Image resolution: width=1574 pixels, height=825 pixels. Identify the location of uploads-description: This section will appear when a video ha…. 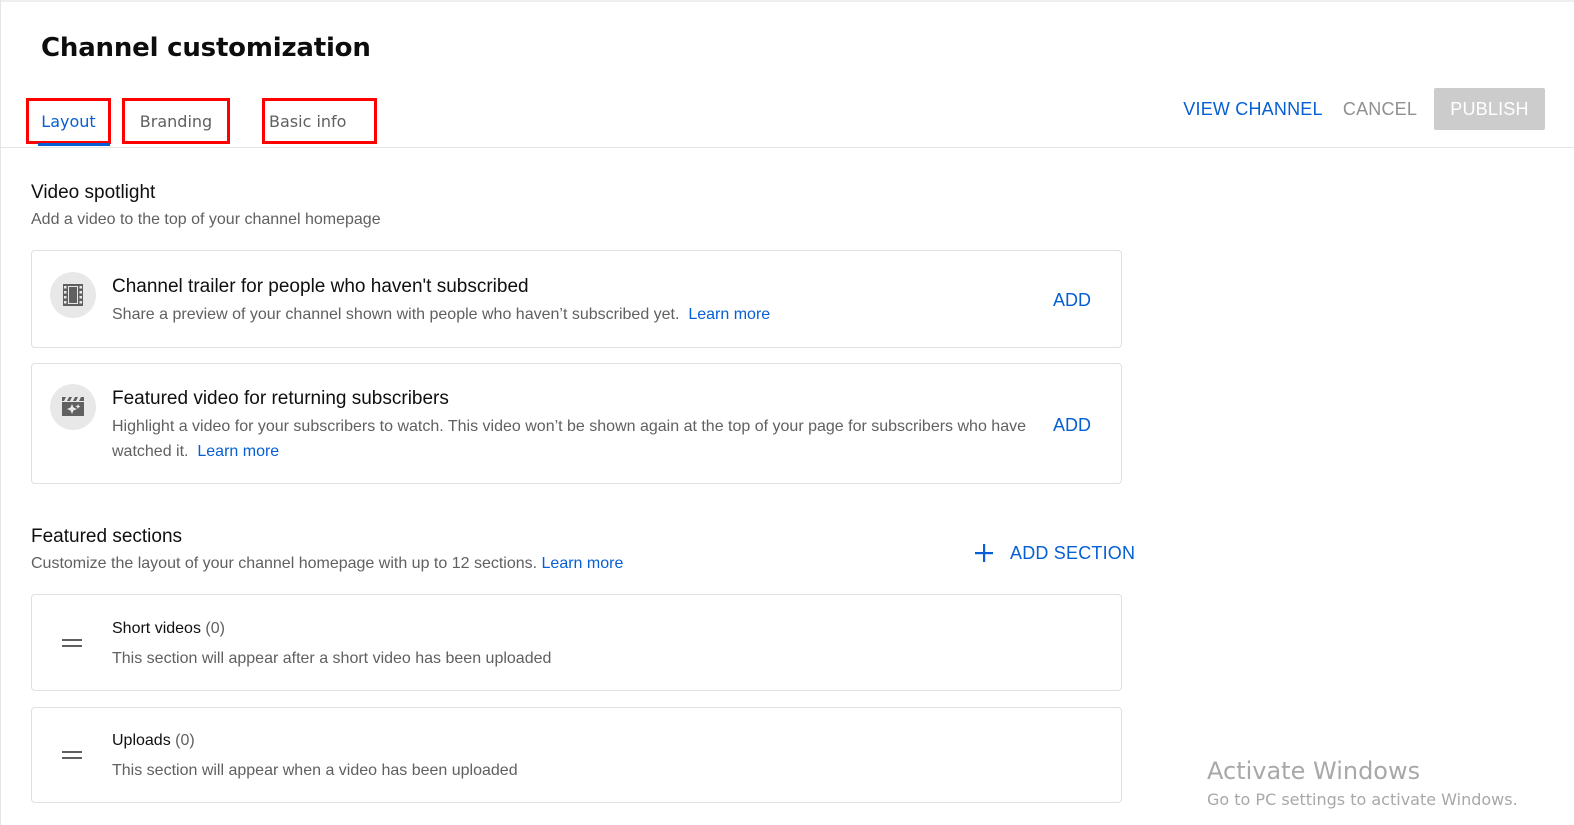
(315, 770).